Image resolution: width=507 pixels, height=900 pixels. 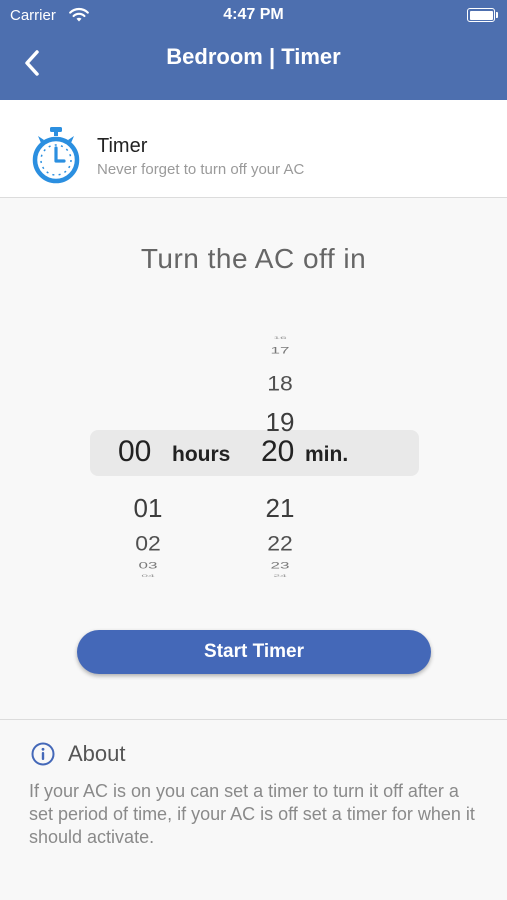 I want to click on picker-option: 21, so click(x=280, y=508).